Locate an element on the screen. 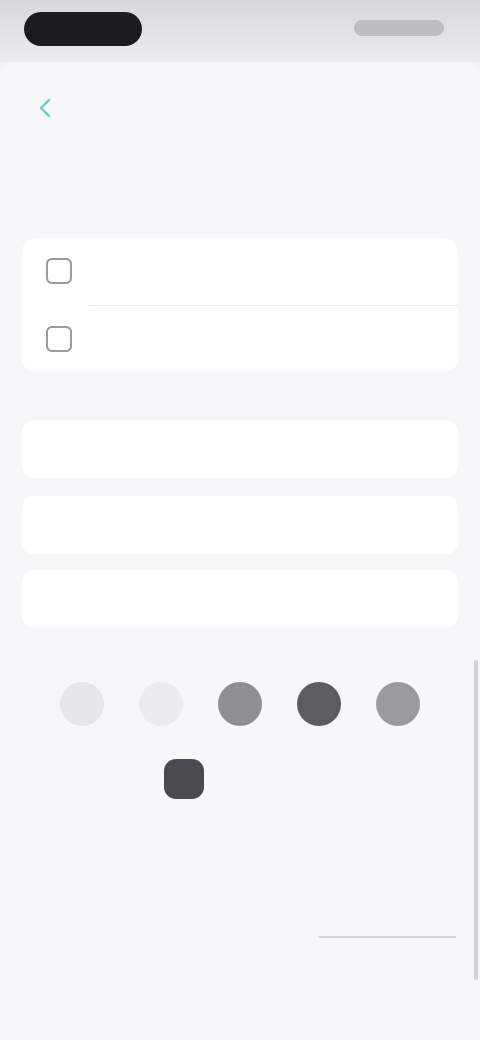 The image size is (480, 1040). social-icons-row is located at coordinates (240, 704).